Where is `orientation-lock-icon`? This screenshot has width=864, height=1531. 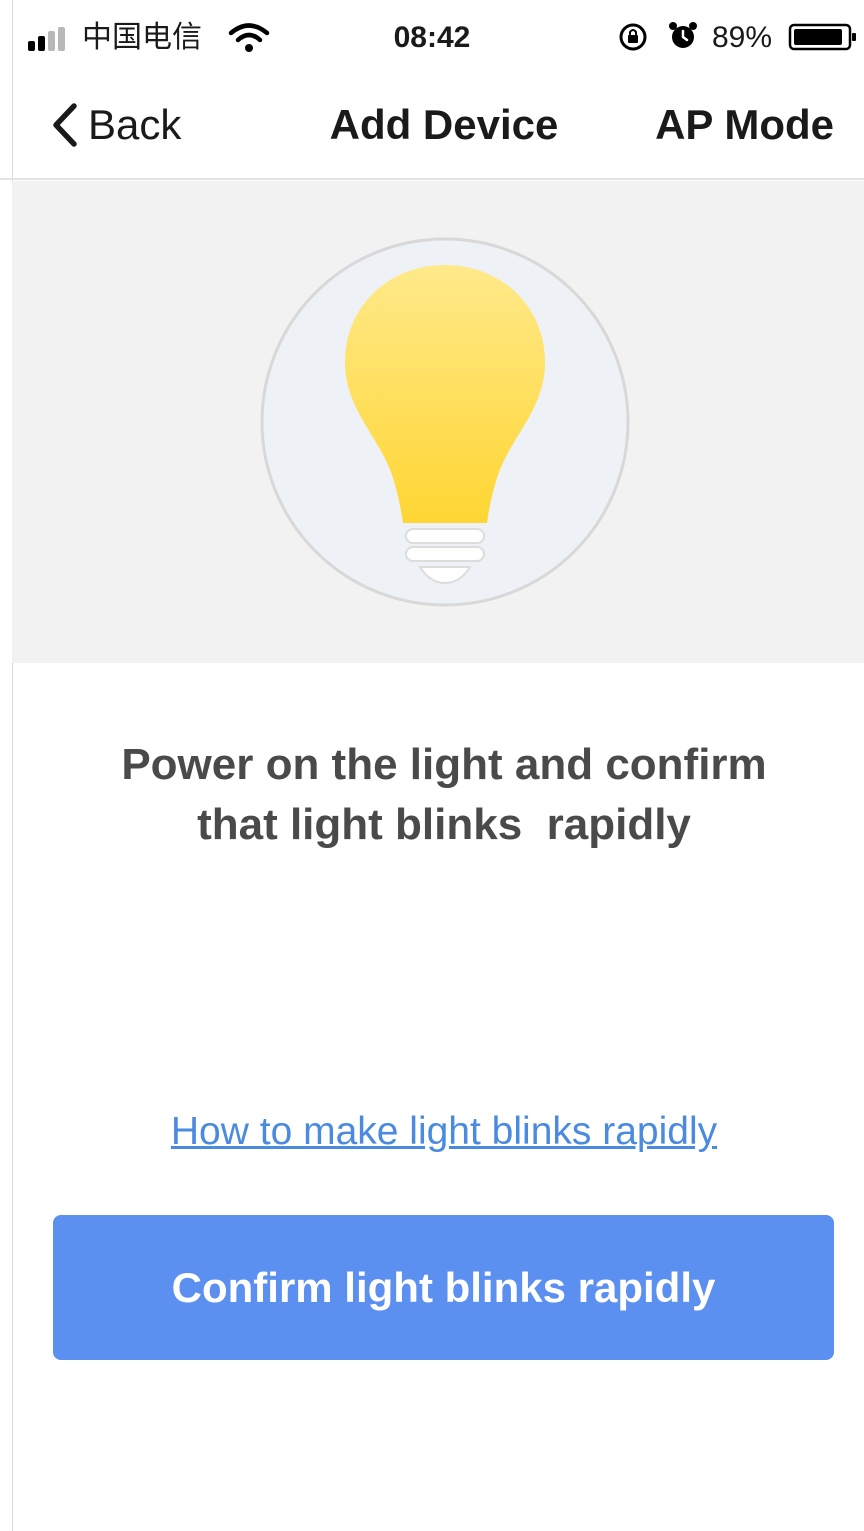 orientation-lock-icon is located at coordinates (633, 37).